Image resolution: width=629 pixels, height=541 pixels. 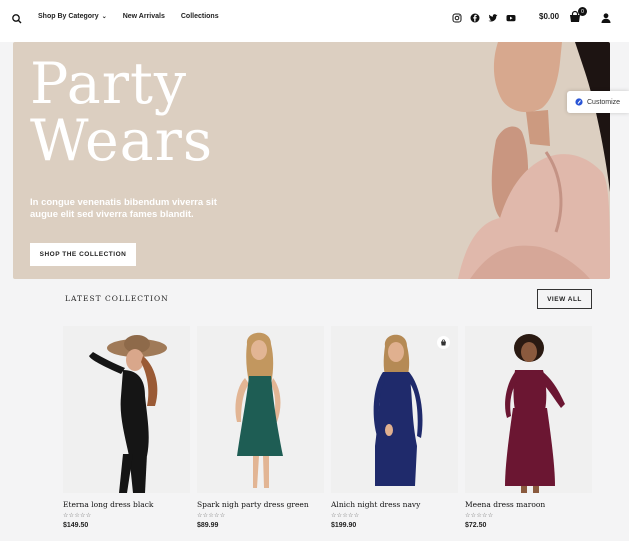 I want to click on shop-collection-button: SHOP THE COLLECTION, so click(x=83, y=254).